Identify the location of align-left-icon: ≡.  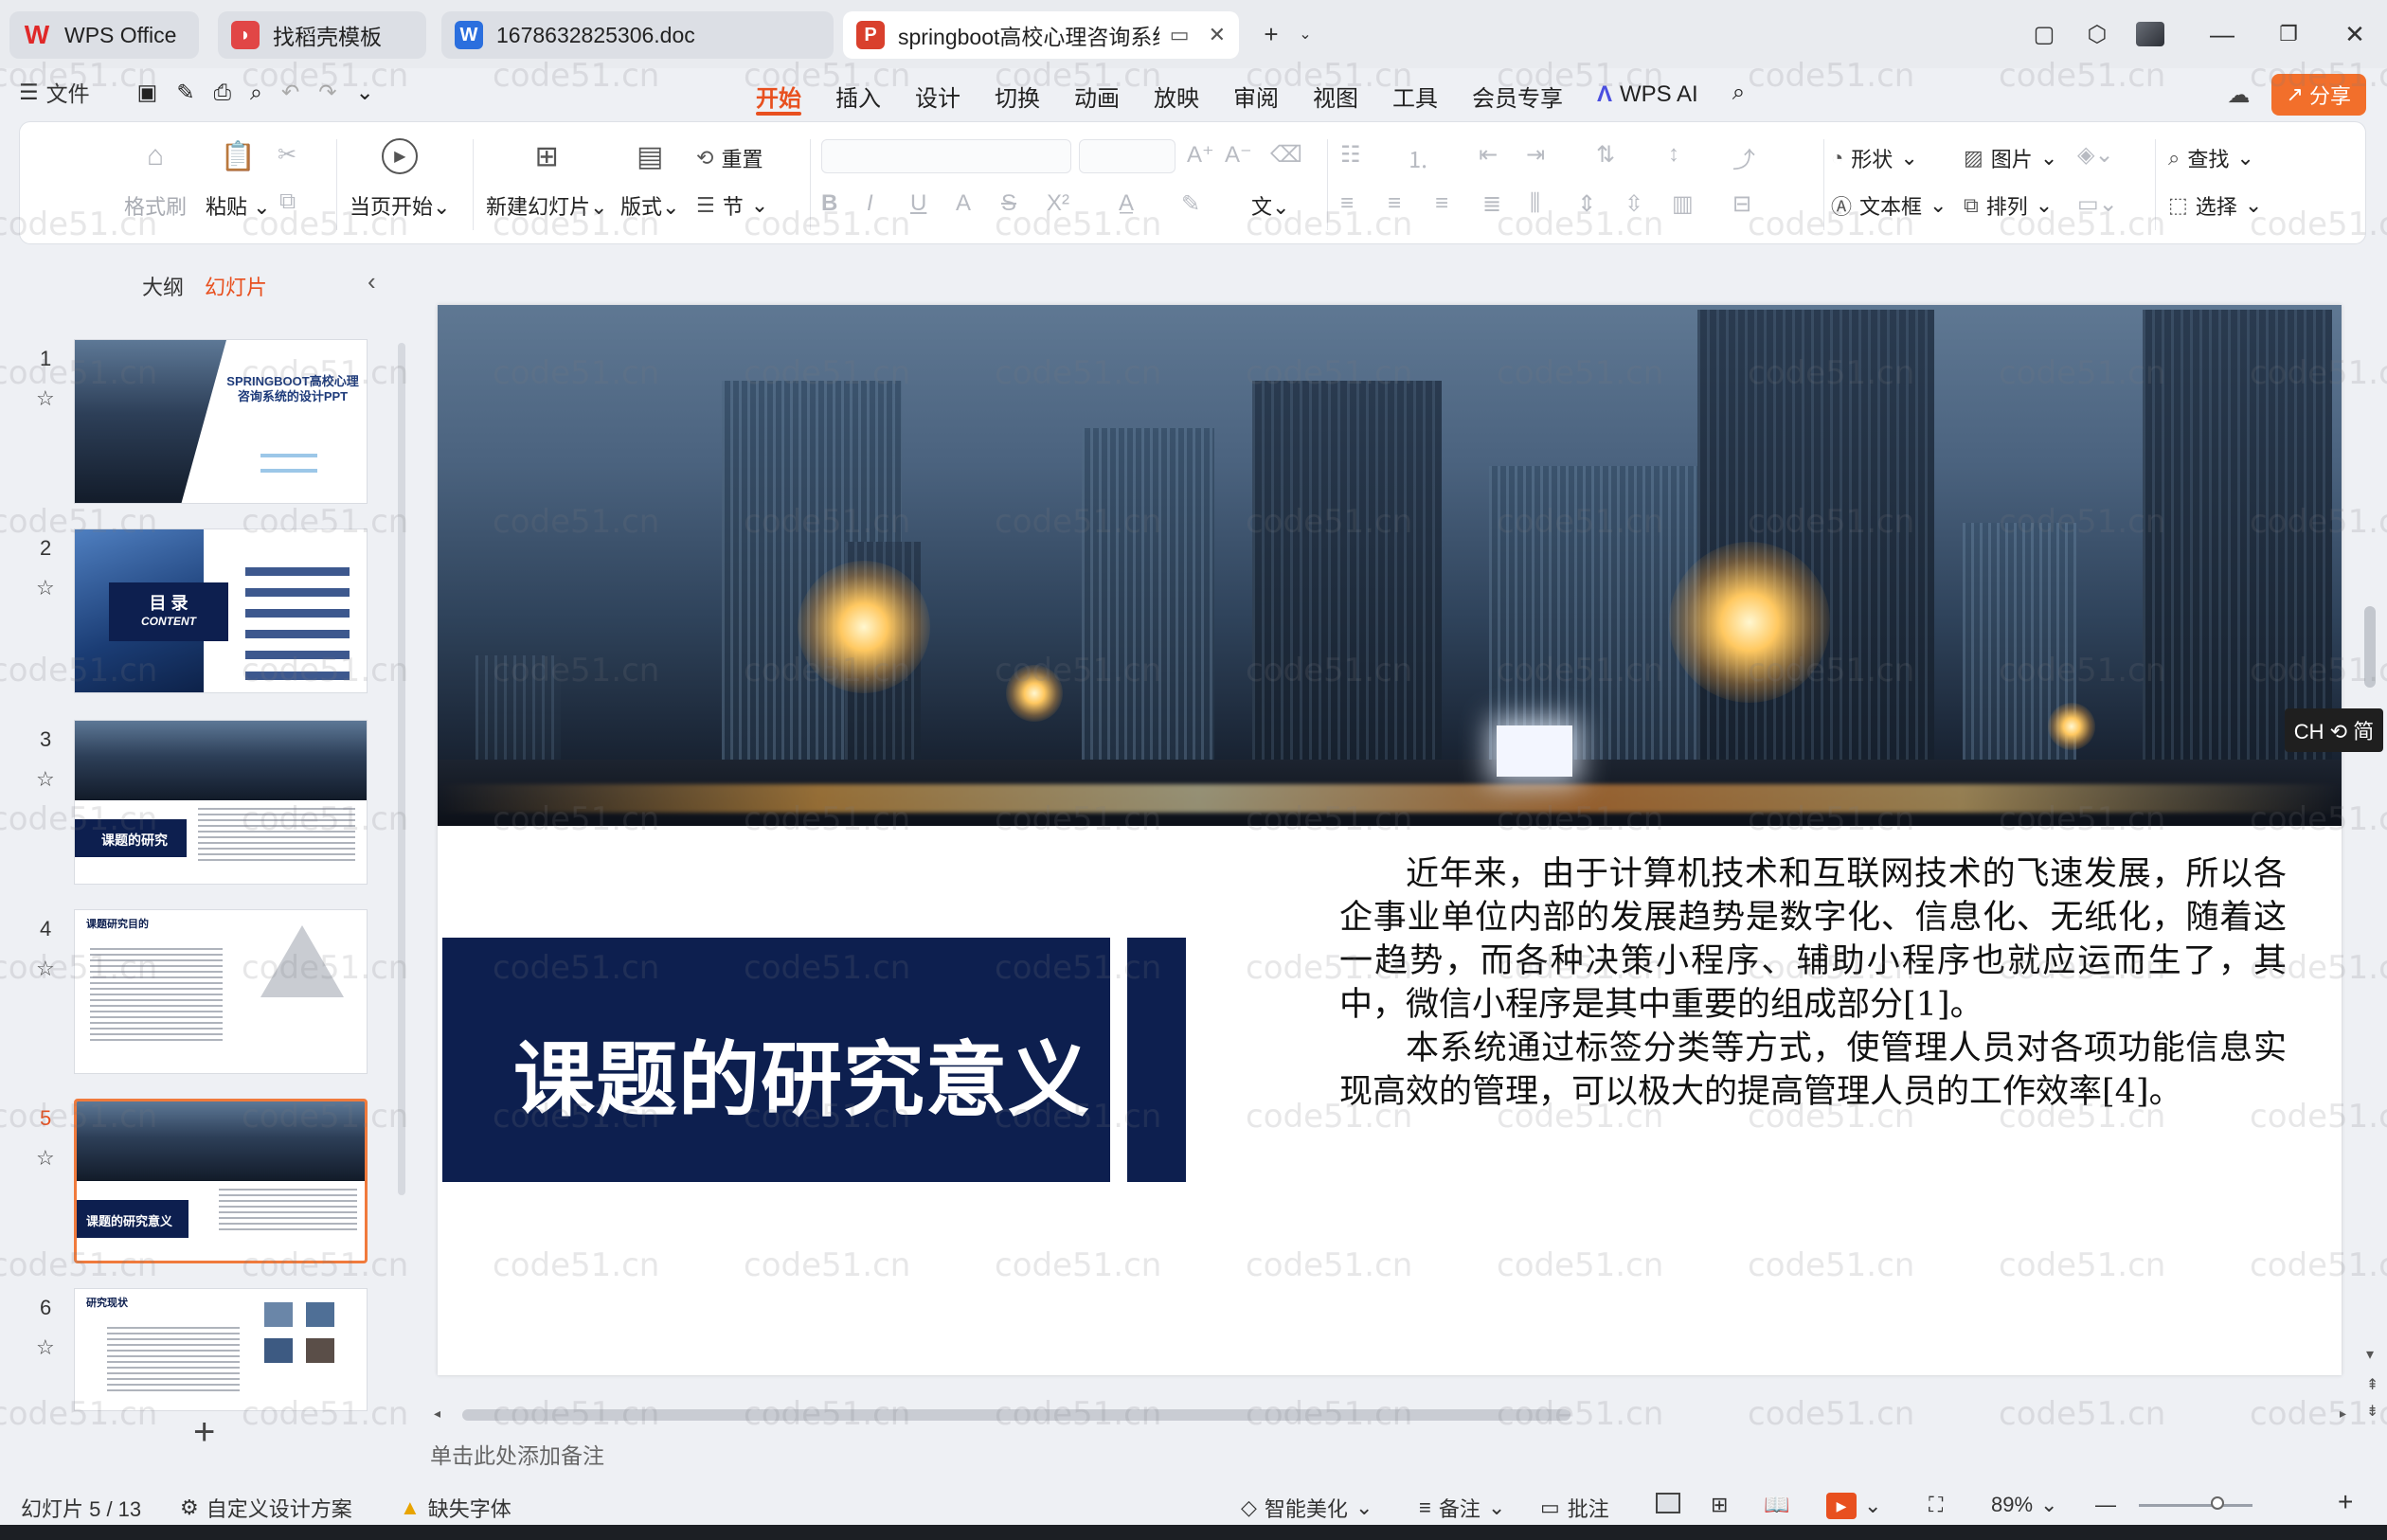
(1347, 203).